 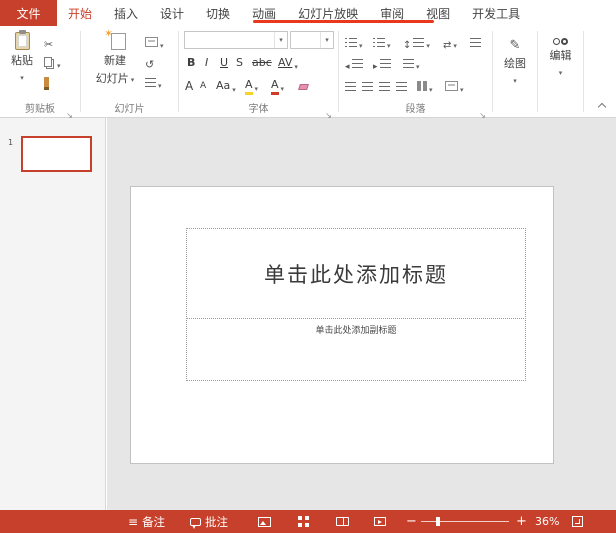 What do you see at coordinates (418, 63) in the screenshot?
I see `paragraph-spacing-dropdown-arrow` at bounding box center [418, 63].